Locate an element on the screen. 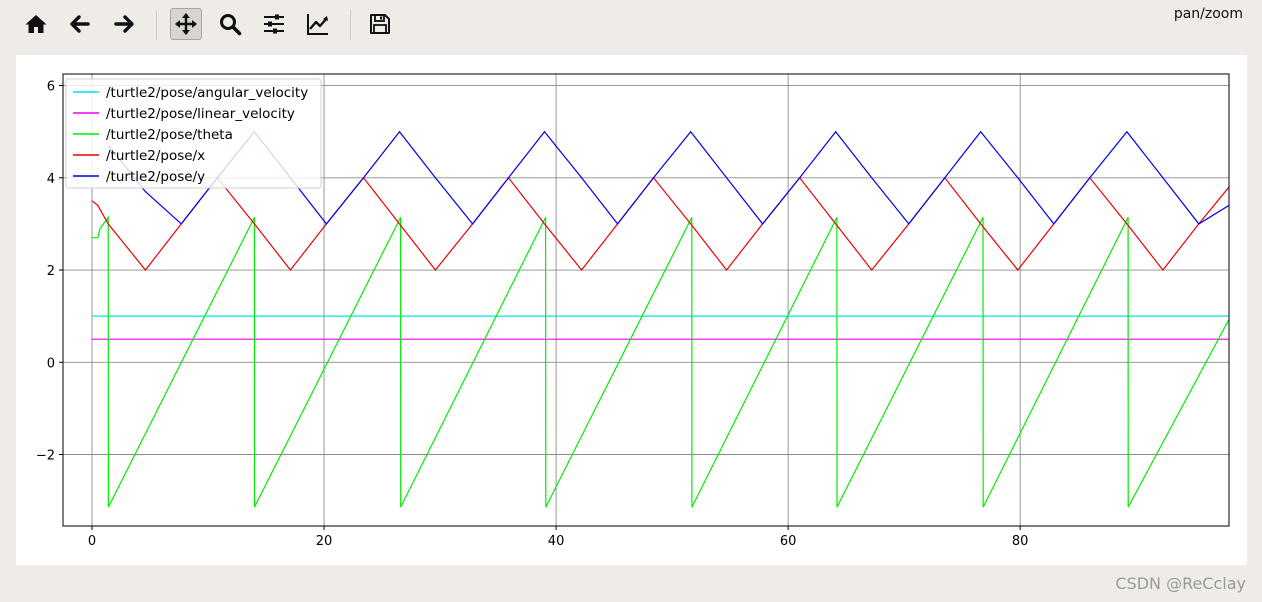 This screenshot has width=1262, height=602. forward-button is located at coordinates (124, 24).